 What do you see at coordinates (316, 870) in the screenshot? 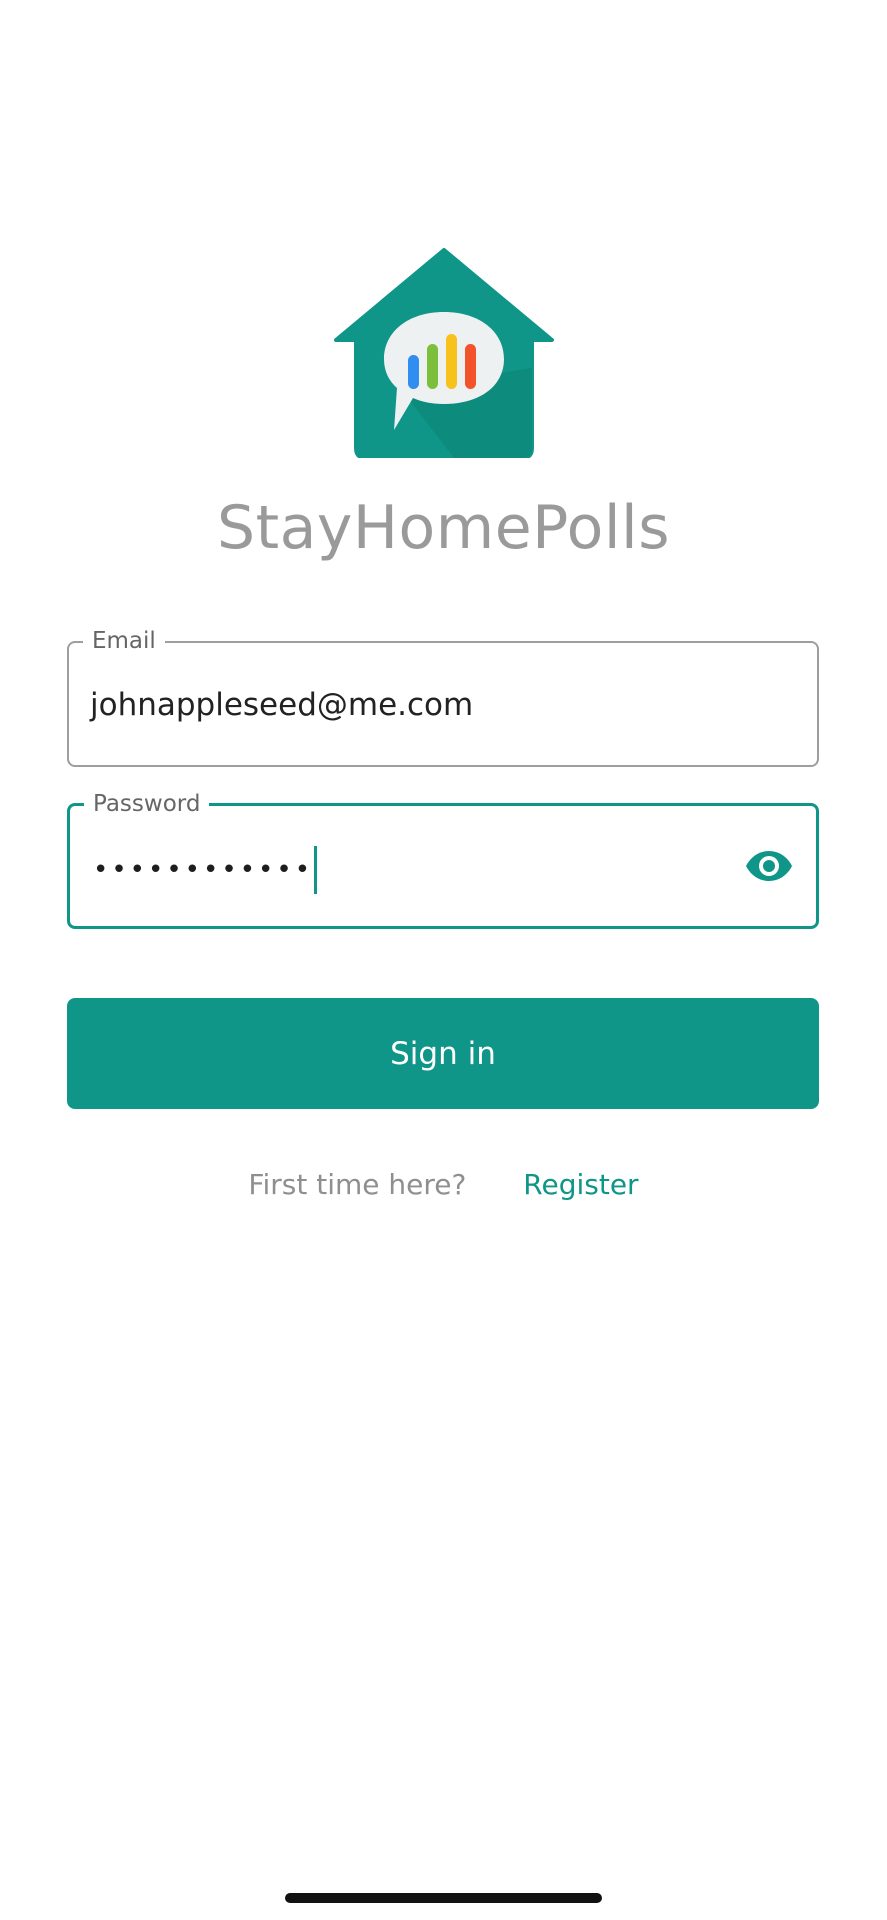
I see `text-cursor` at bounding box center [316, 870].